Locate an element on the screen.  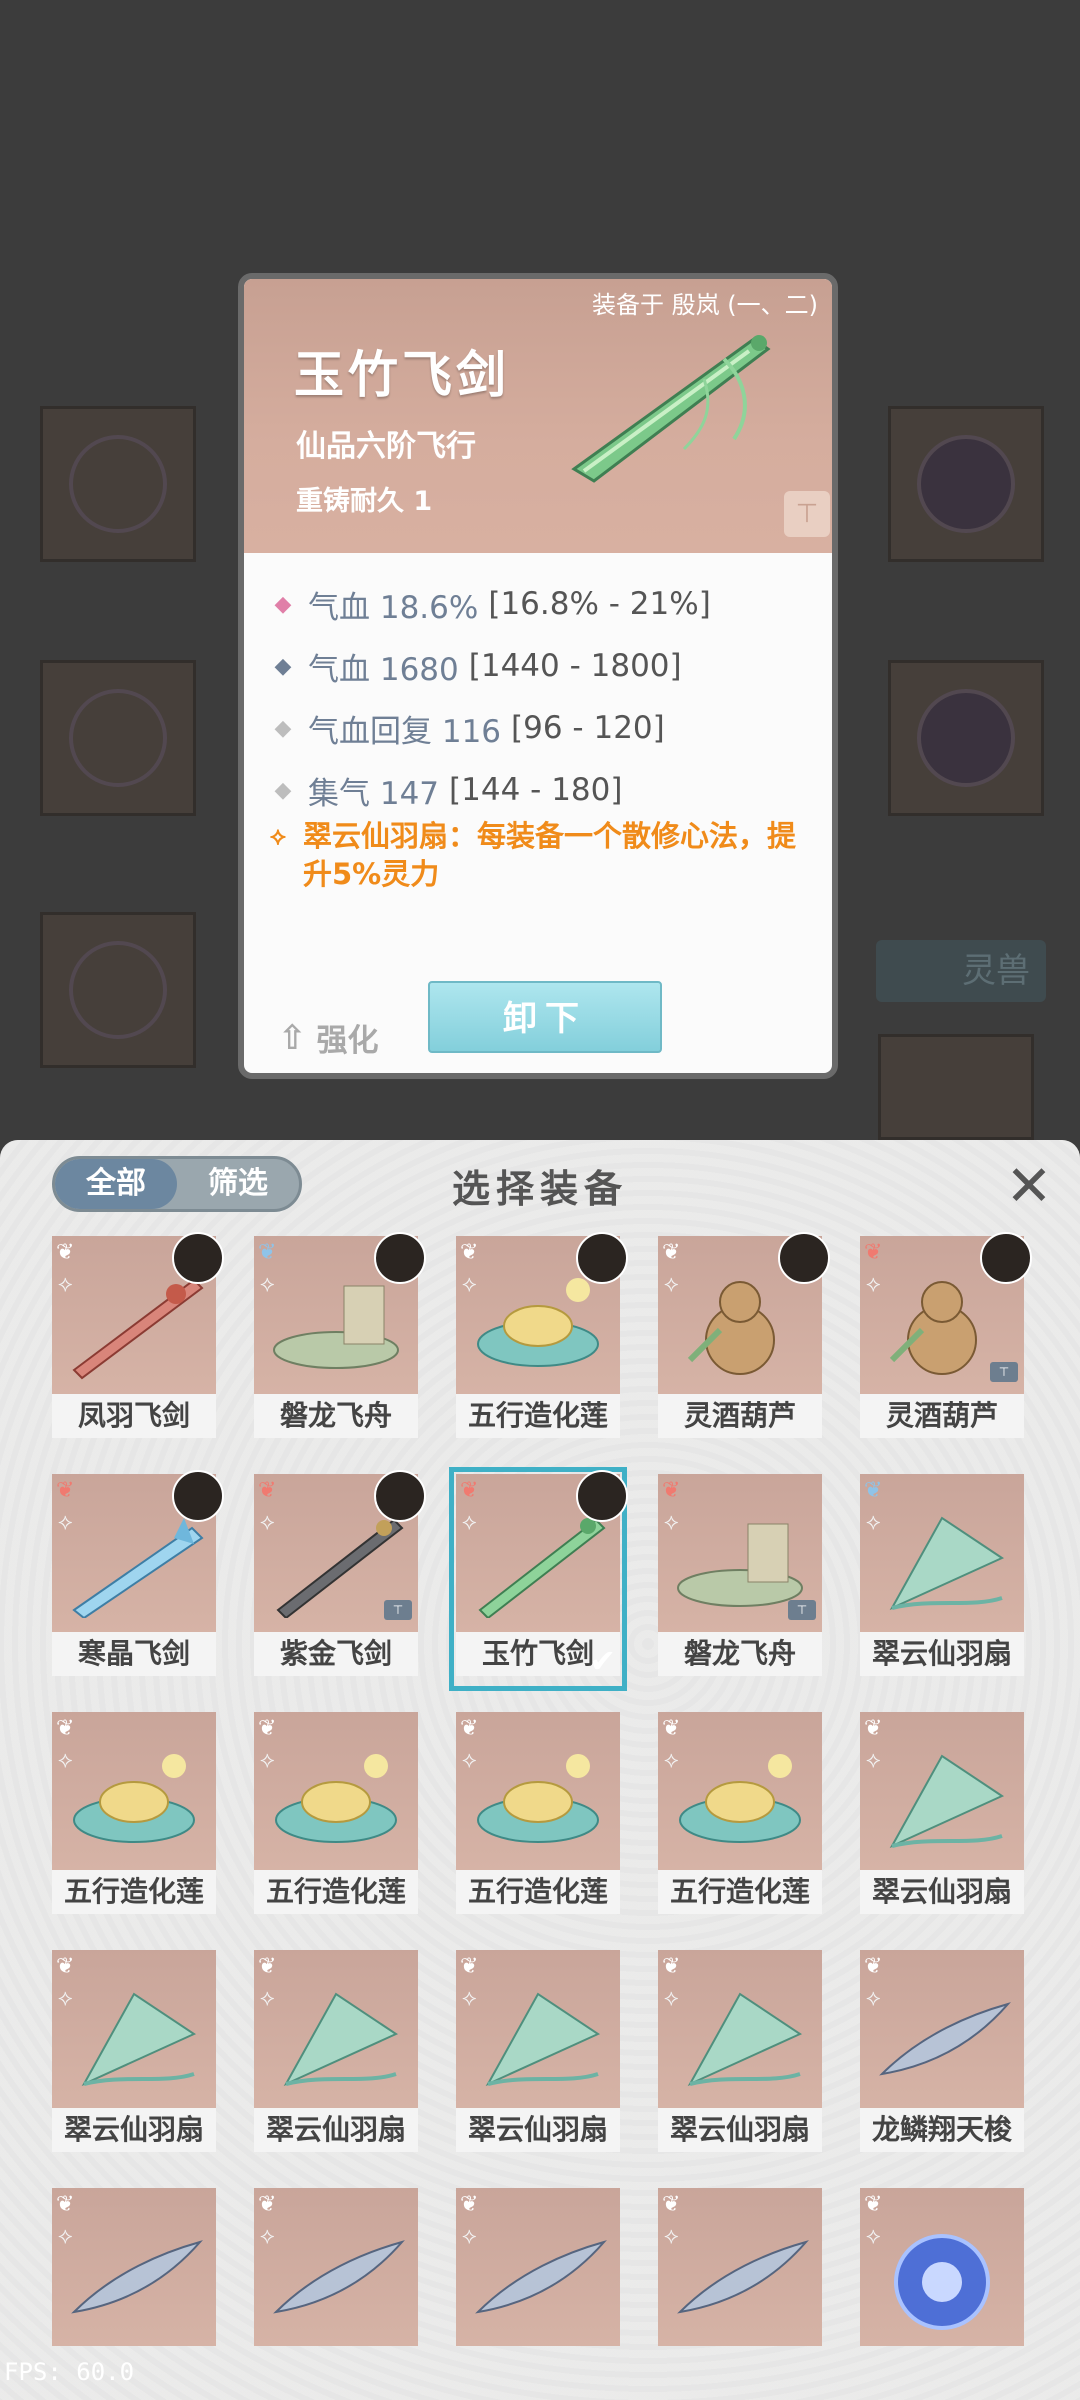
stat-range: [144 - 180] is located at coordinates (536, 790).